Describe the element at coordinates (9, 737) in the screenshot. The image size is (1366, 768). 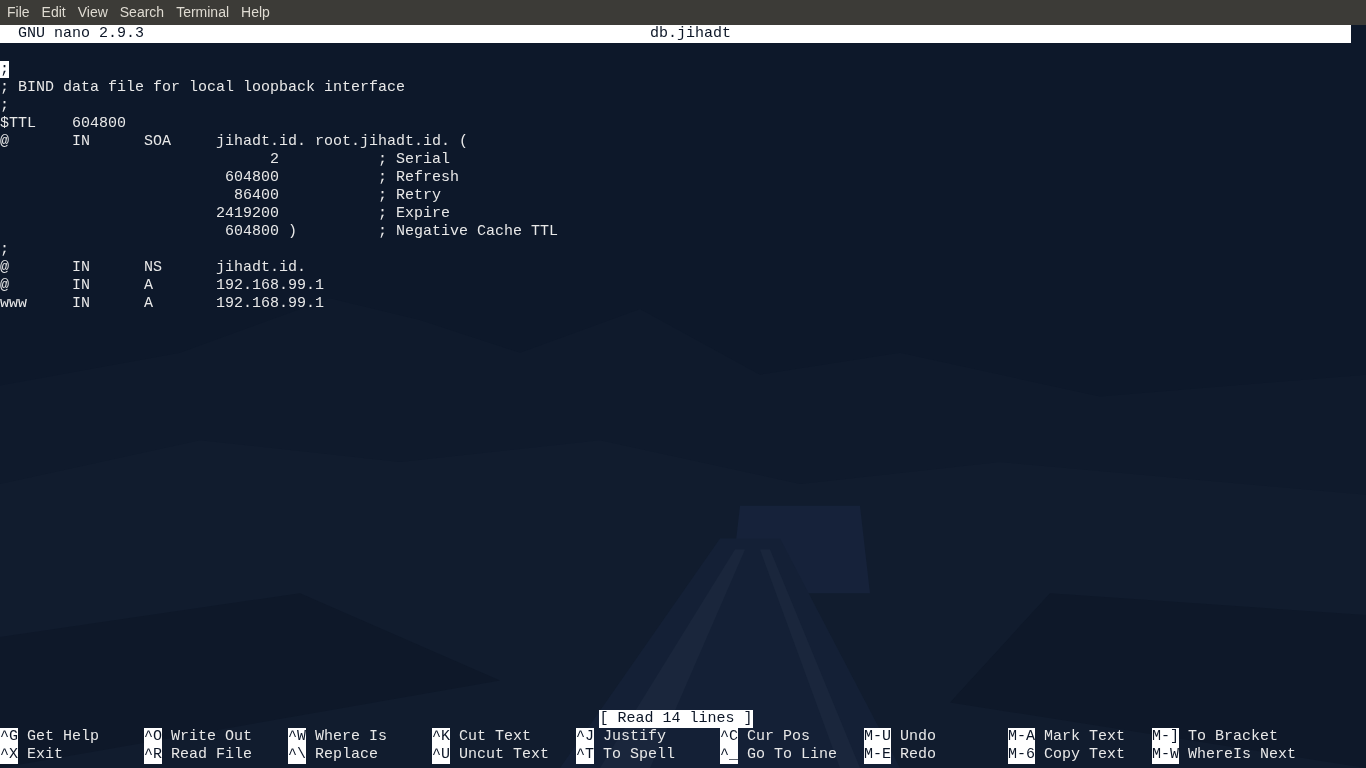
I see `shortcut-key: ^G` at that location.